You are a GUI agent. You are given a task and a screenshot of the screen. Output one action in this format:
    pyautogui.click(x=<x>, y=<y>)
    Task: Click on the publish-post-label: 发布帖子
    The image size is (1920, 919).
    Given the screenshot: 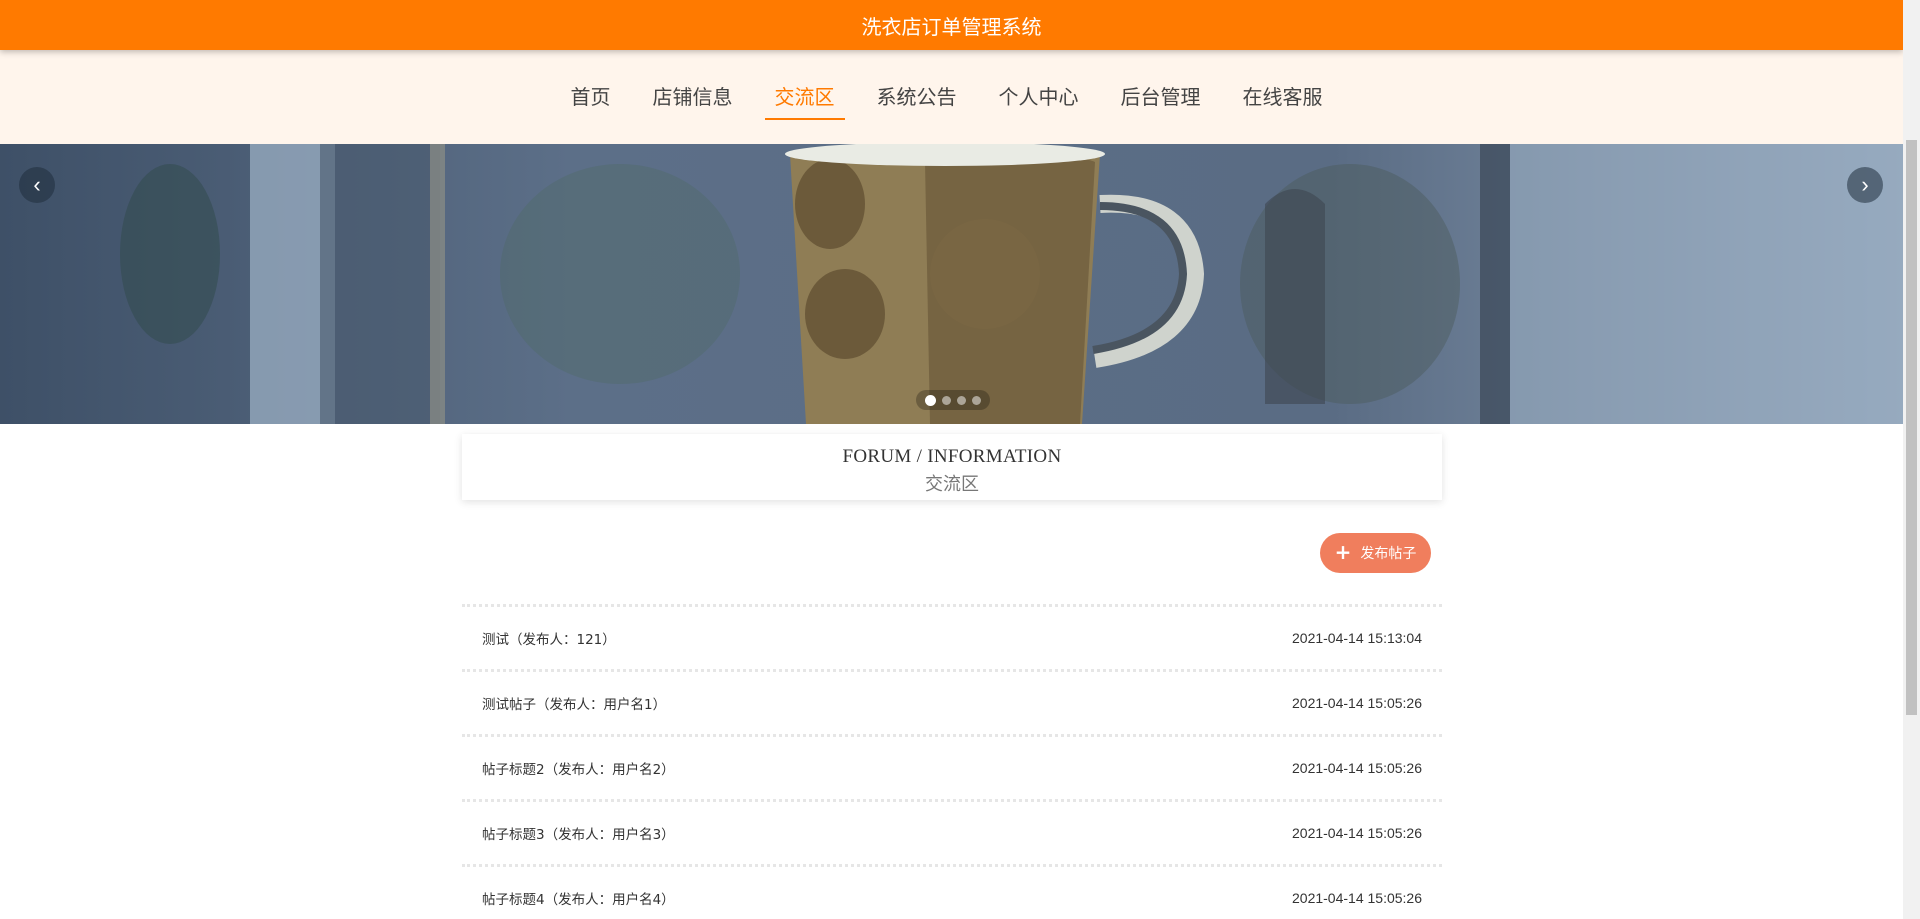 What is the action you would take?
    pyautogui.click(x=1388, y=554)
    